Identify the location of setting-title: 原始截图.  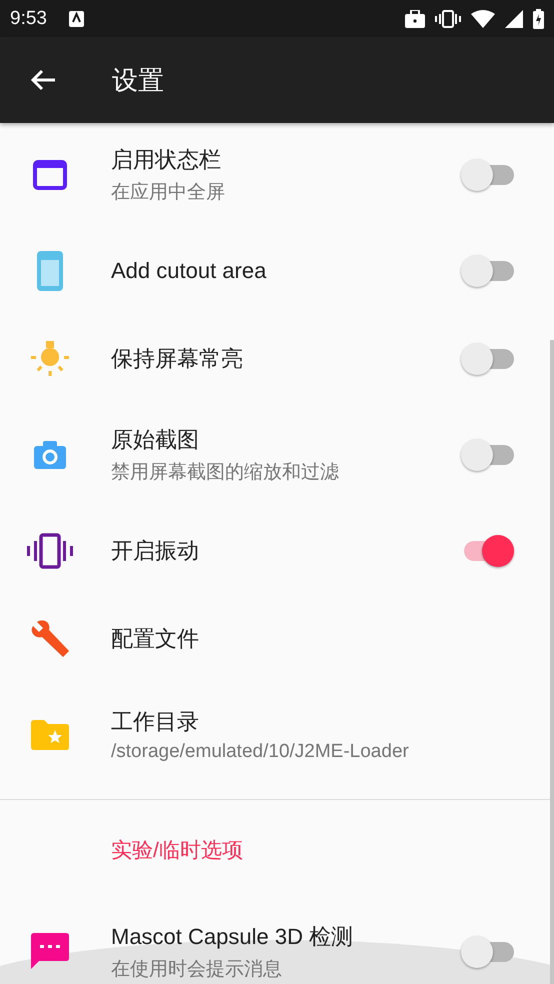
(155, 440).